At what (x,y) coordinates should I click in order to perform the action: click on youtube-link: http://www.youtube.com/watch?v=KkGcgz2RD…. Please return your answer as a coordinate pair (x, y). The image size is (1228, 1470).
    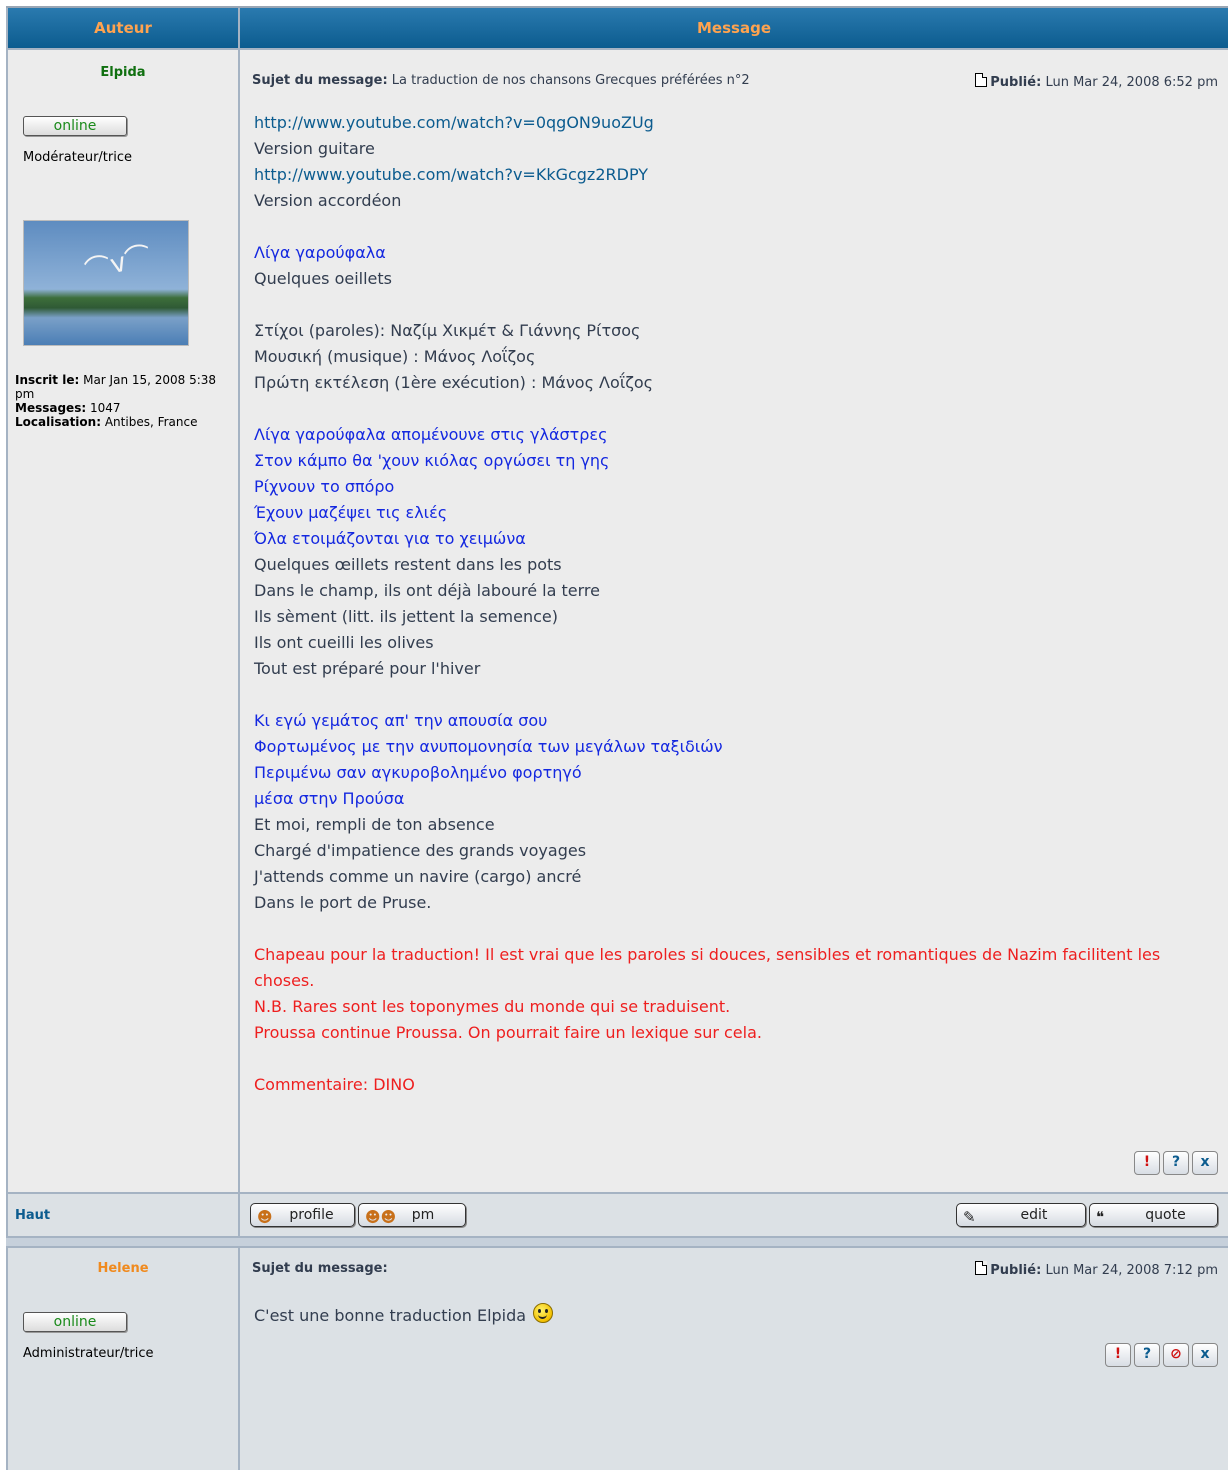
    Looking at the image, I should click on (707, 175).